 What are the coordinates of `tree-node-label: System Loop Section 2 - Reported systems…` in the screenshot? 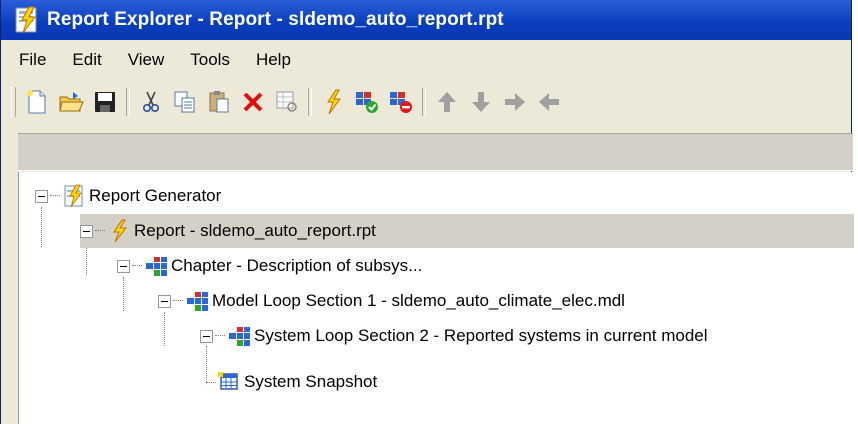 It's located at (481, 335).